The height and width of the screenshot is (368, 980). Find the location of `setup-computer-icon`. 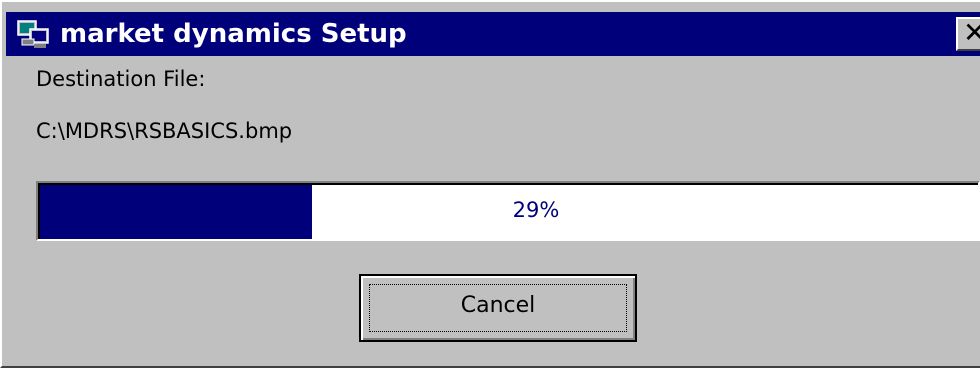

setup-computer-icon is located at coordinates (33, 34).